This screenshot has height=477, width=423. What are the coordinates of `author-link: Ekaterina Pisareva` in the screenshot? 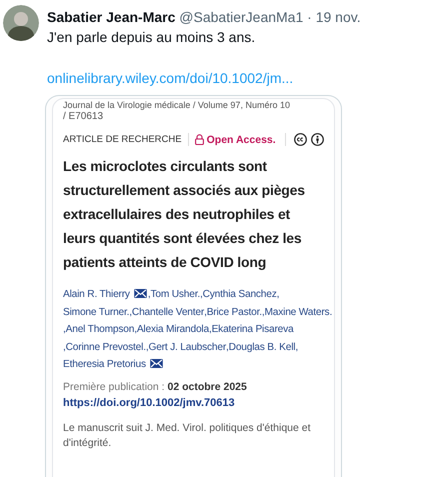 It's located at (253, 329).